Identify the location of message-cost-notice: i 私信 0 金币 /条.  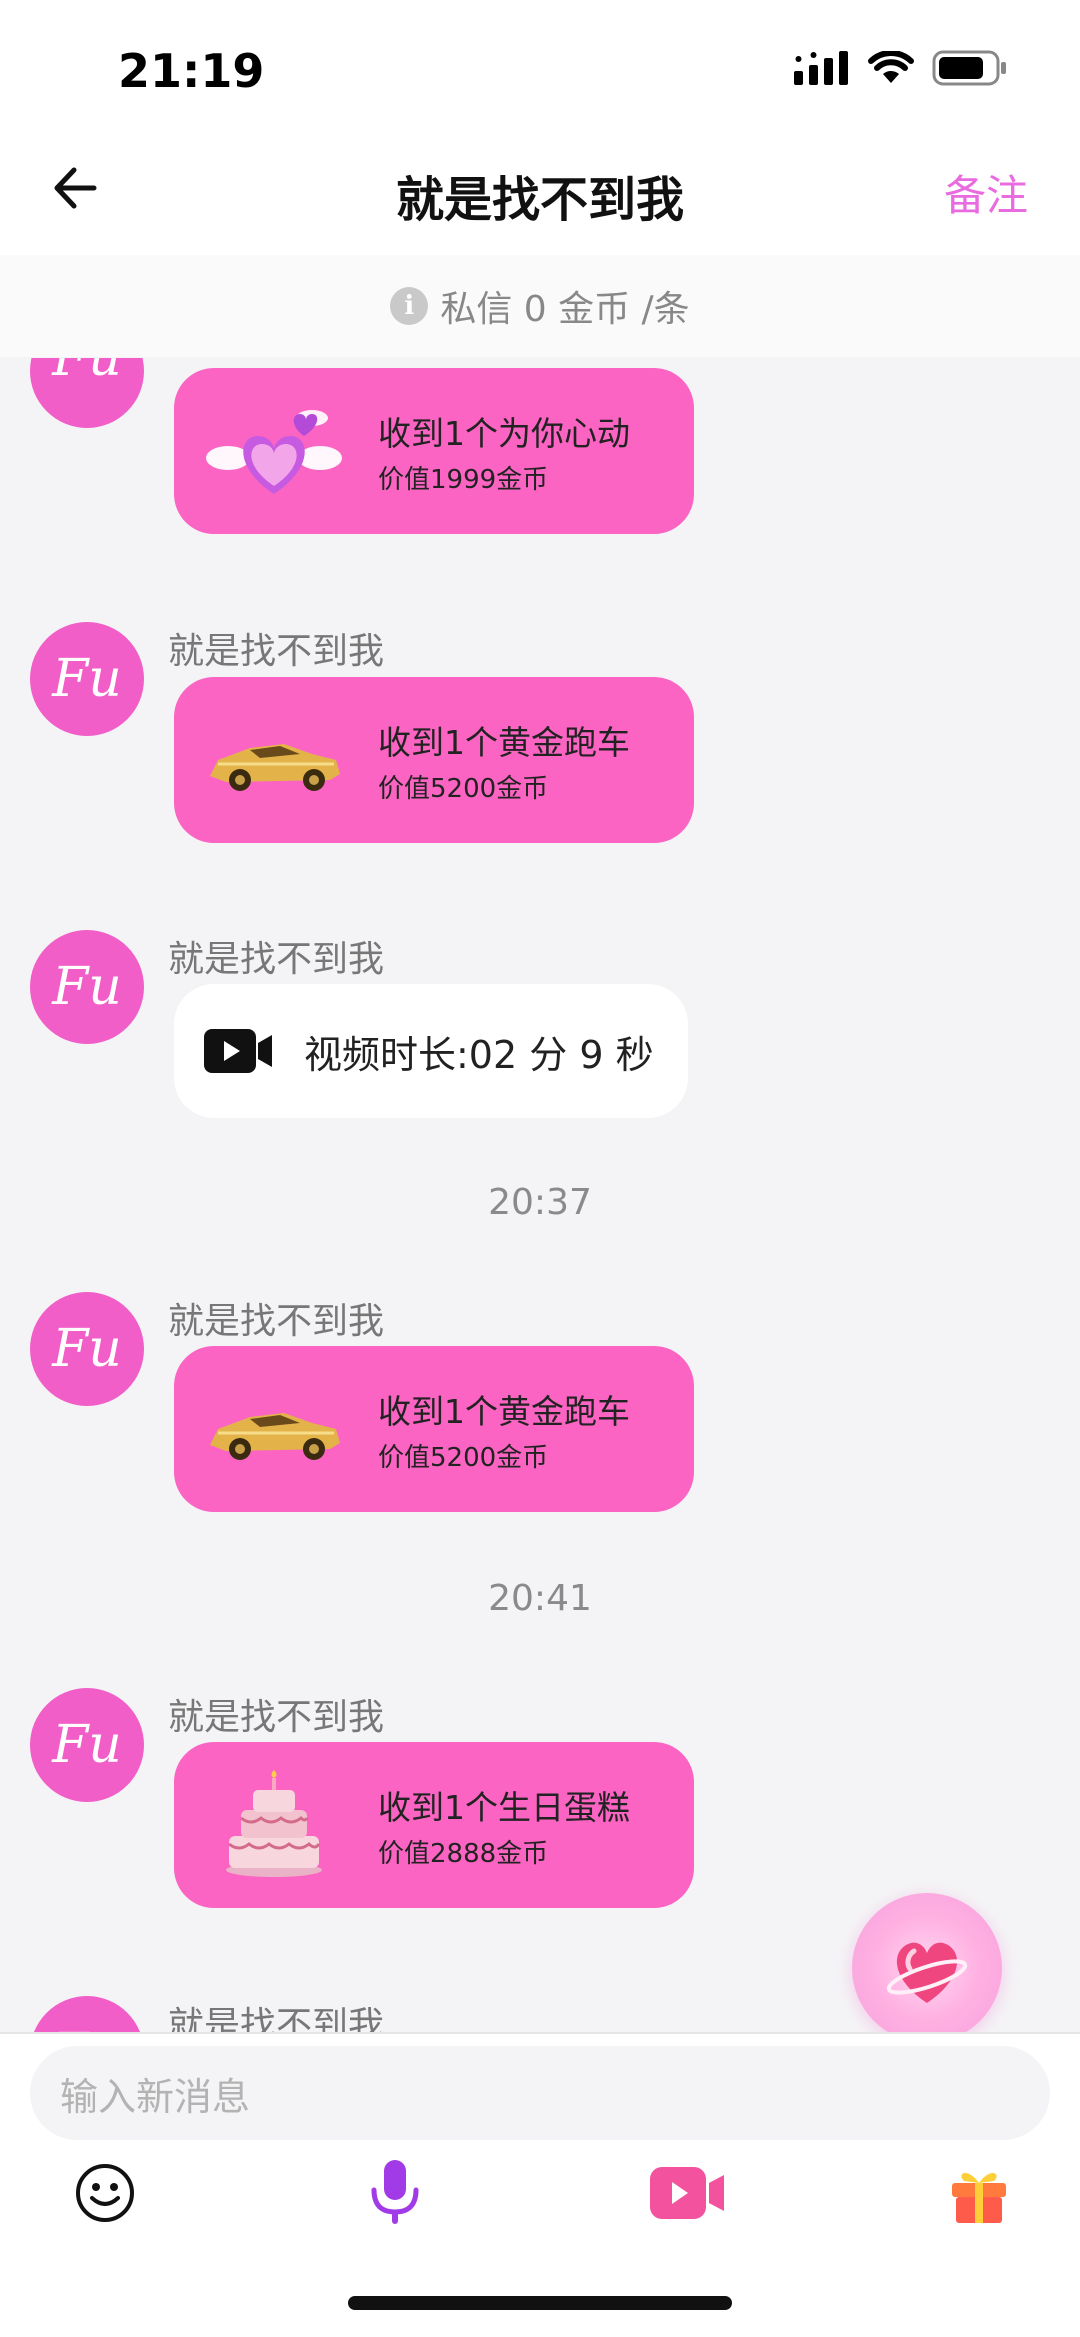
(540, 306).